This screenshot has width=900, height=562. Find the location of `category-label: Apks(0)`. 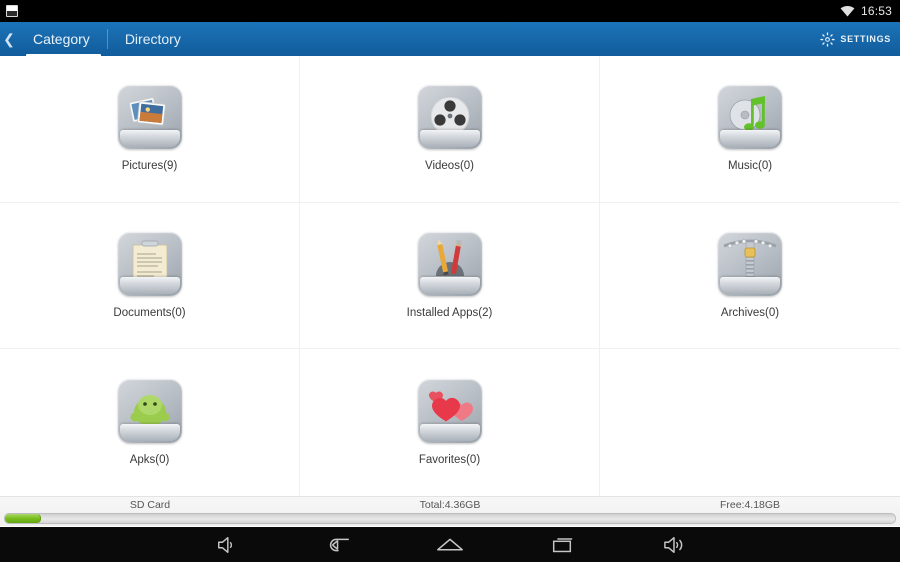

category-label: Apks(0) is located at coordinates (149, 460).